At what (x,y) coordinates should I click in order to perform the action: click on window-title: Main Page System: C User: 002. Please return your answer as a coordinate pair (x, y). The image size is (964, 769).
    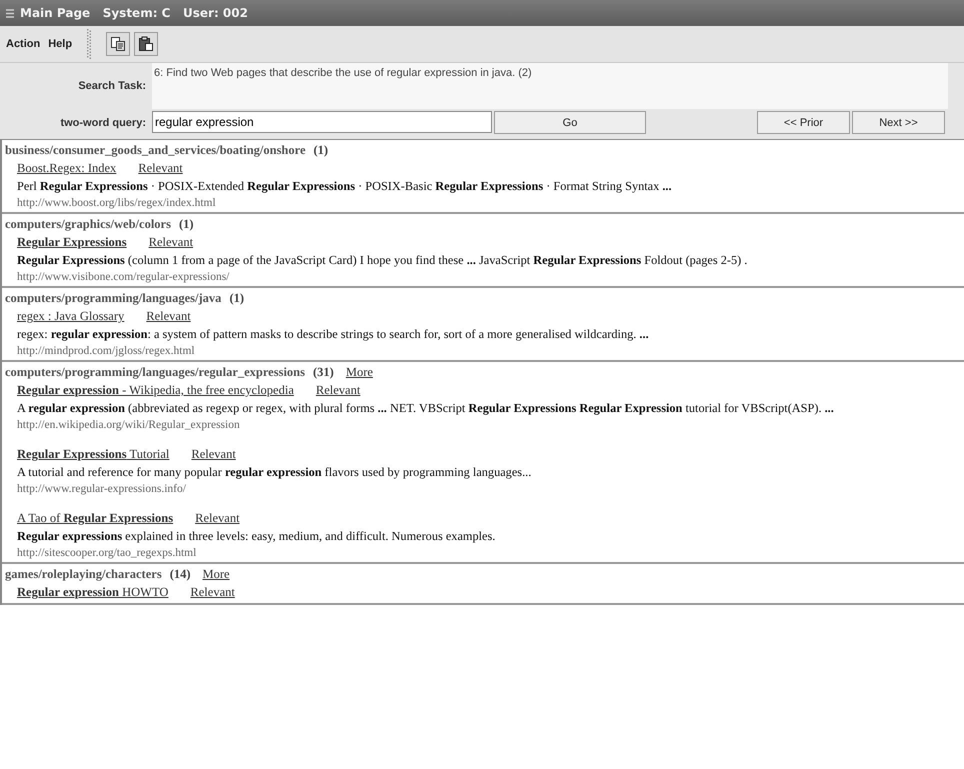
    Looking at the image, I should click on (134, 13).